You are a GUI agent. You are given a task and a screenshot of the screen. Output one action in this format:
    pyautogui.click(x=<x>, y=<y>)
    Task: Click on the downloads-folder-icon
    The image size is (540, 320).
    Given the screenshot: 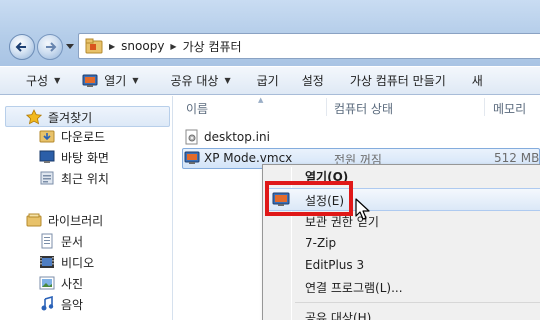 What is the action you would take?
    pyautogui.click(x=47, y=136)
    